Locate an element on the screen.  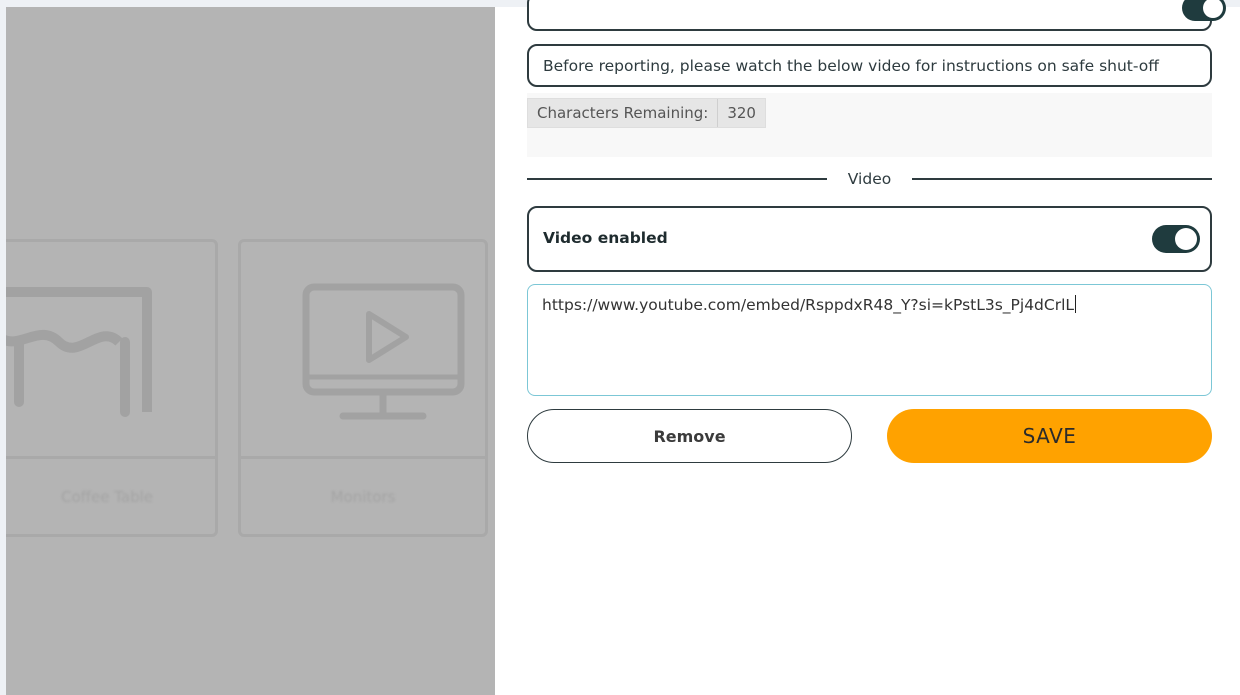
background-card-monitors: Monitors is located at coordinates (363, 388).